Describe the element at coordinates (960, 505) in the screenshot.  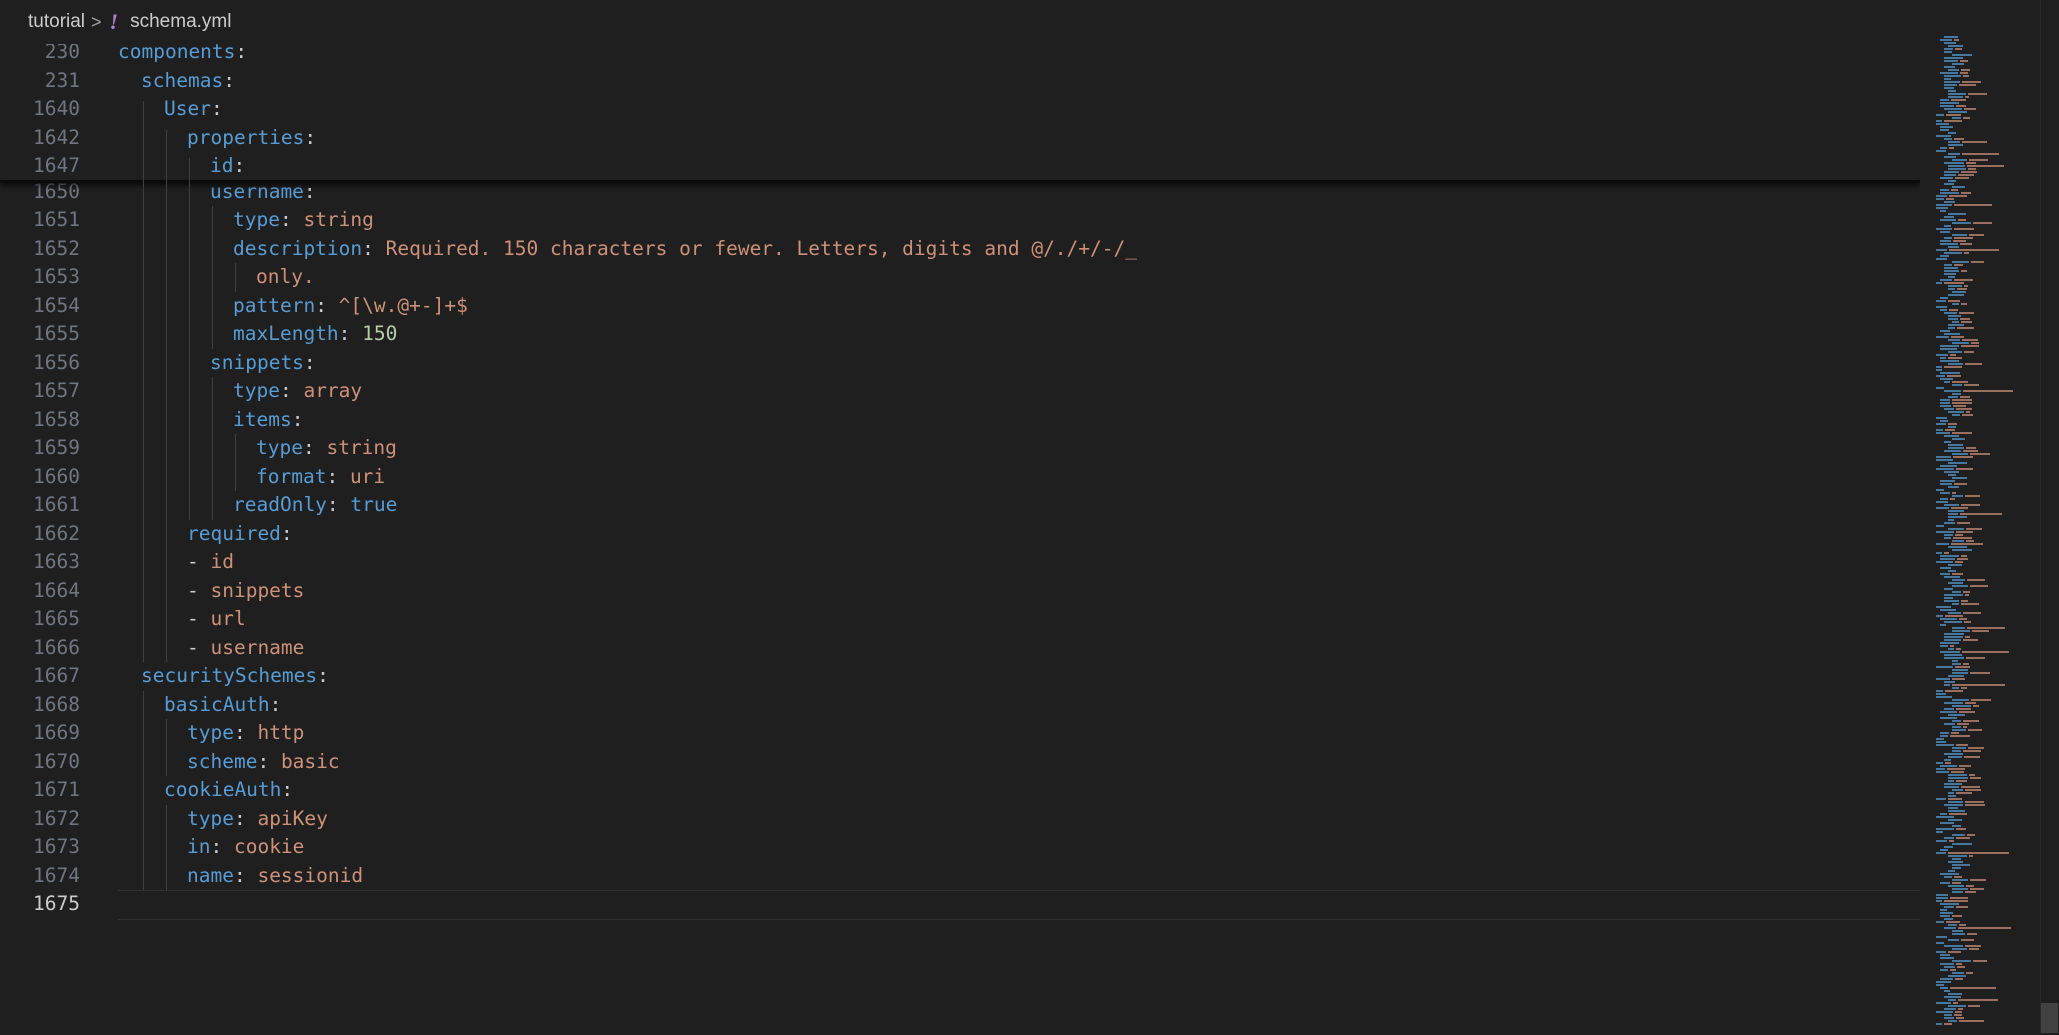
I see `code-line: 1661 readOnly: true` at that location.